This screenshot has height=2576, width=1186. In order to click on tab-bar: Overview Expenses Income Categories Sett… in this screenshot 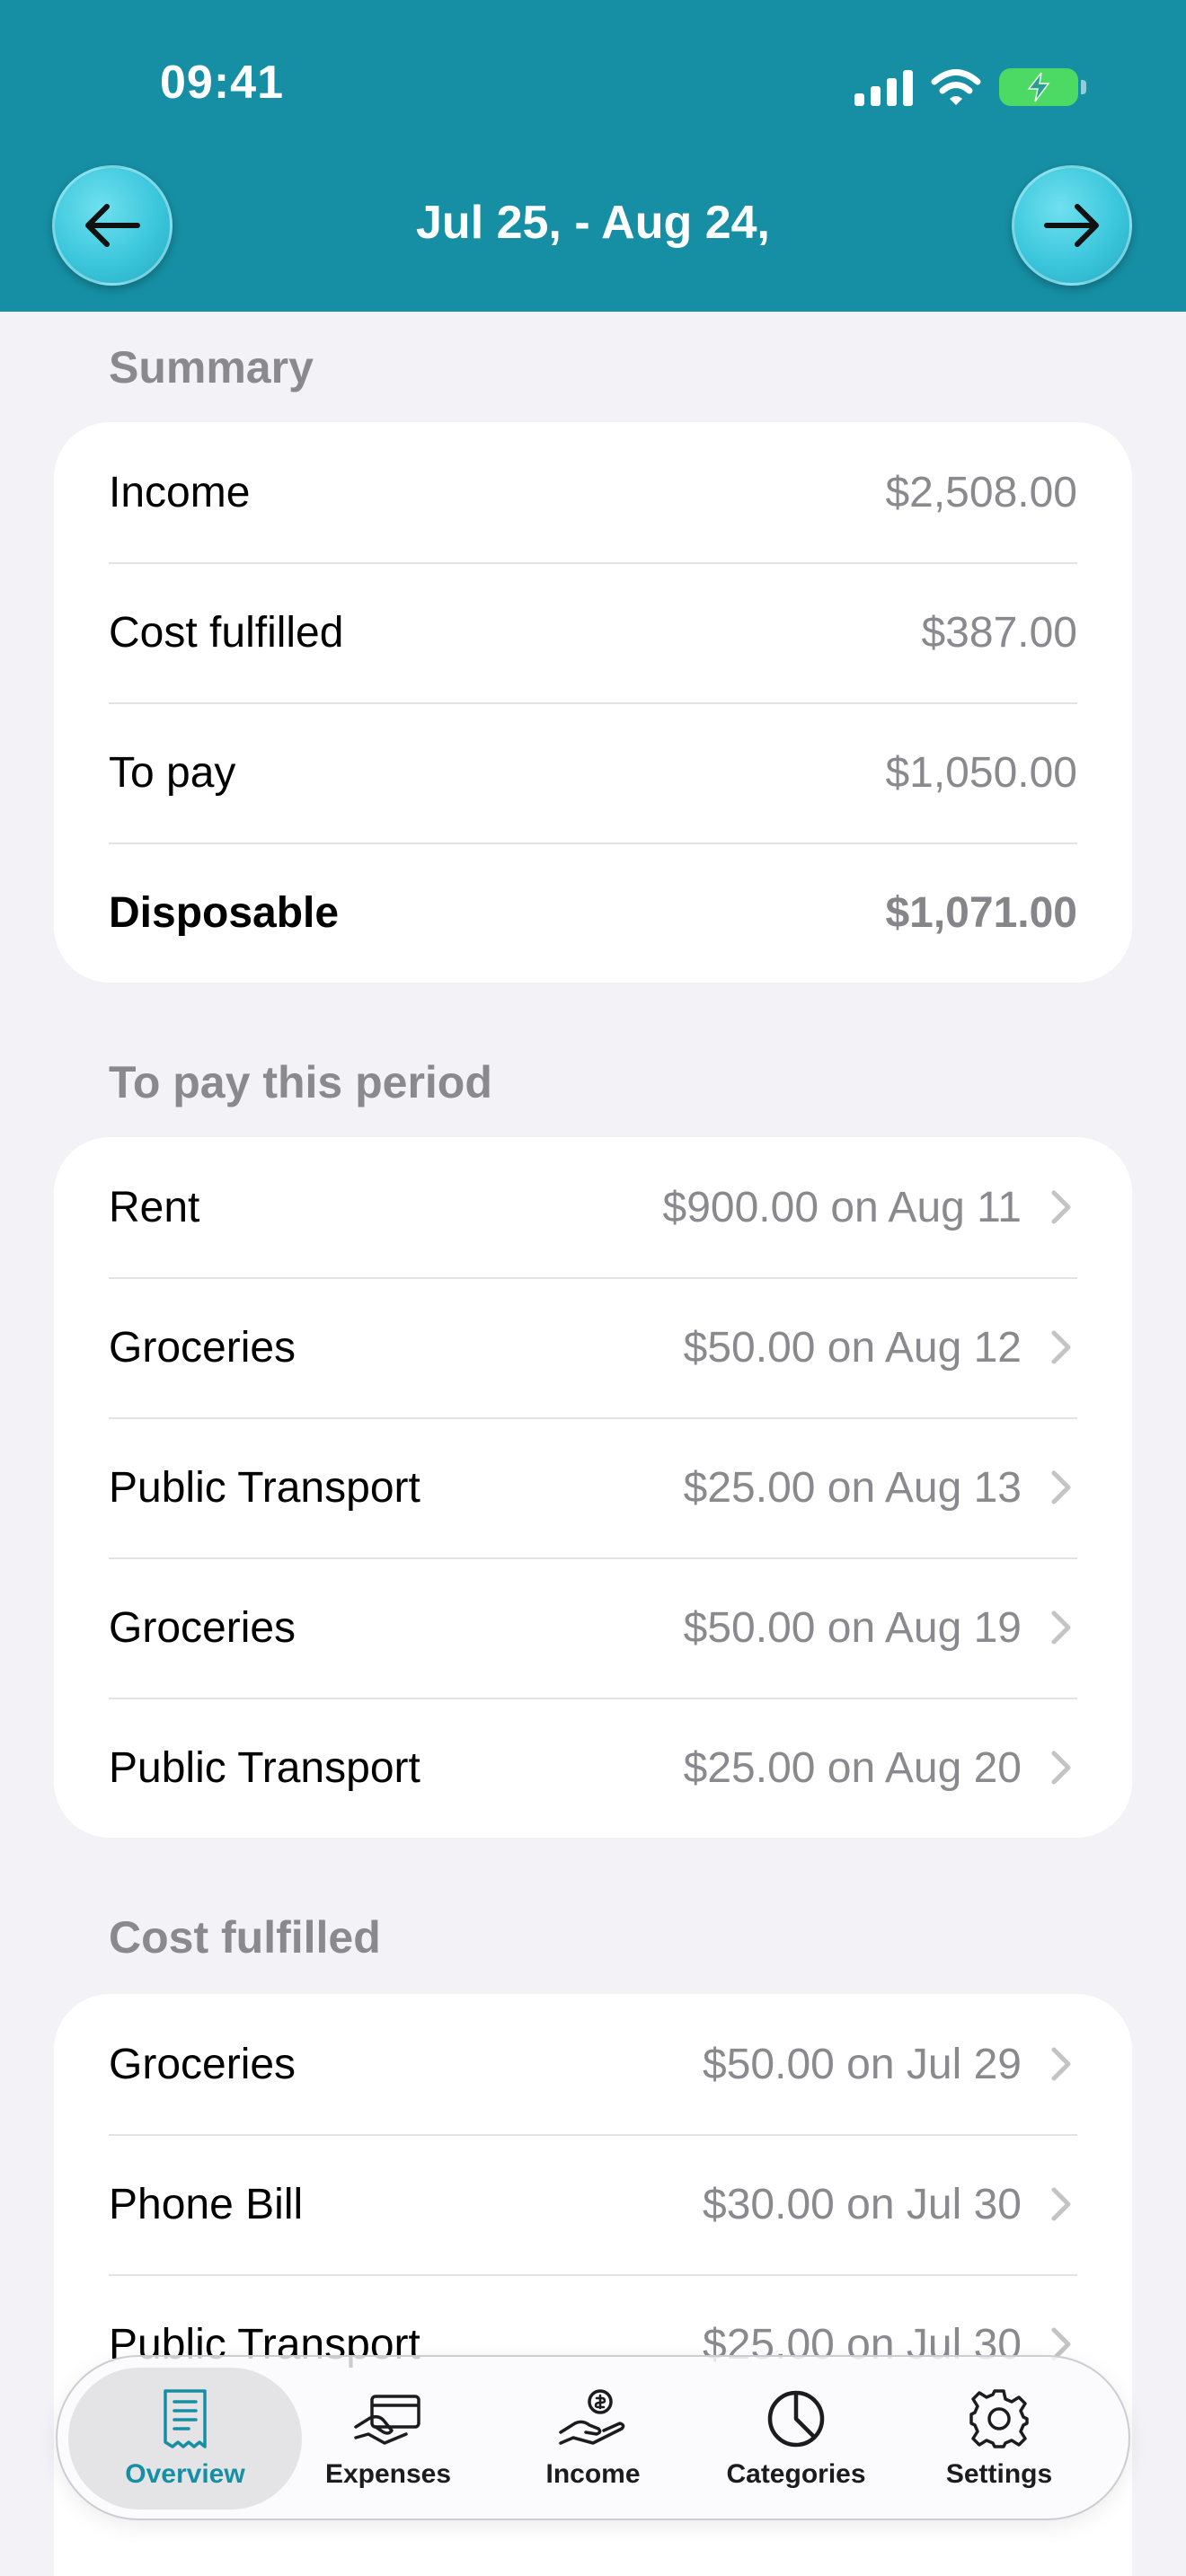, I will do `click(593, 2437)`.